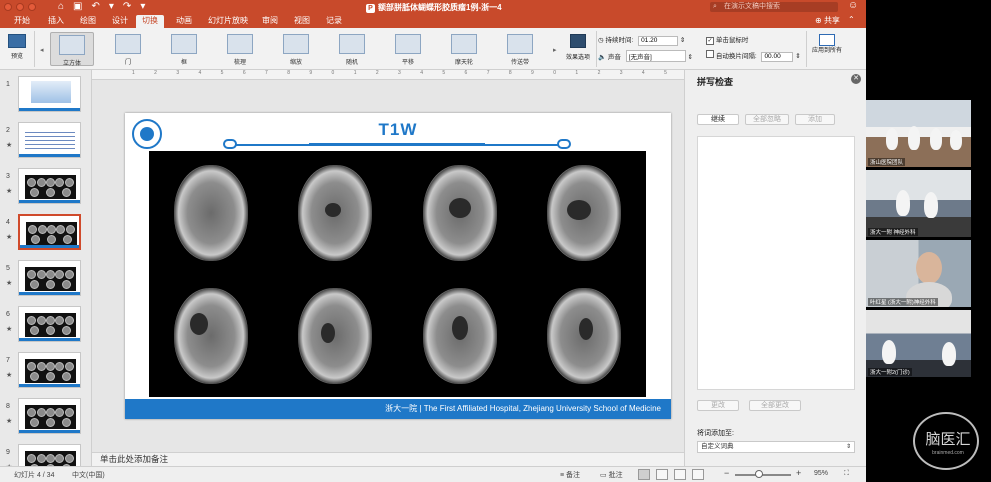  I want to click on comments-toggle: ▭ 批注, so click(611, 475).